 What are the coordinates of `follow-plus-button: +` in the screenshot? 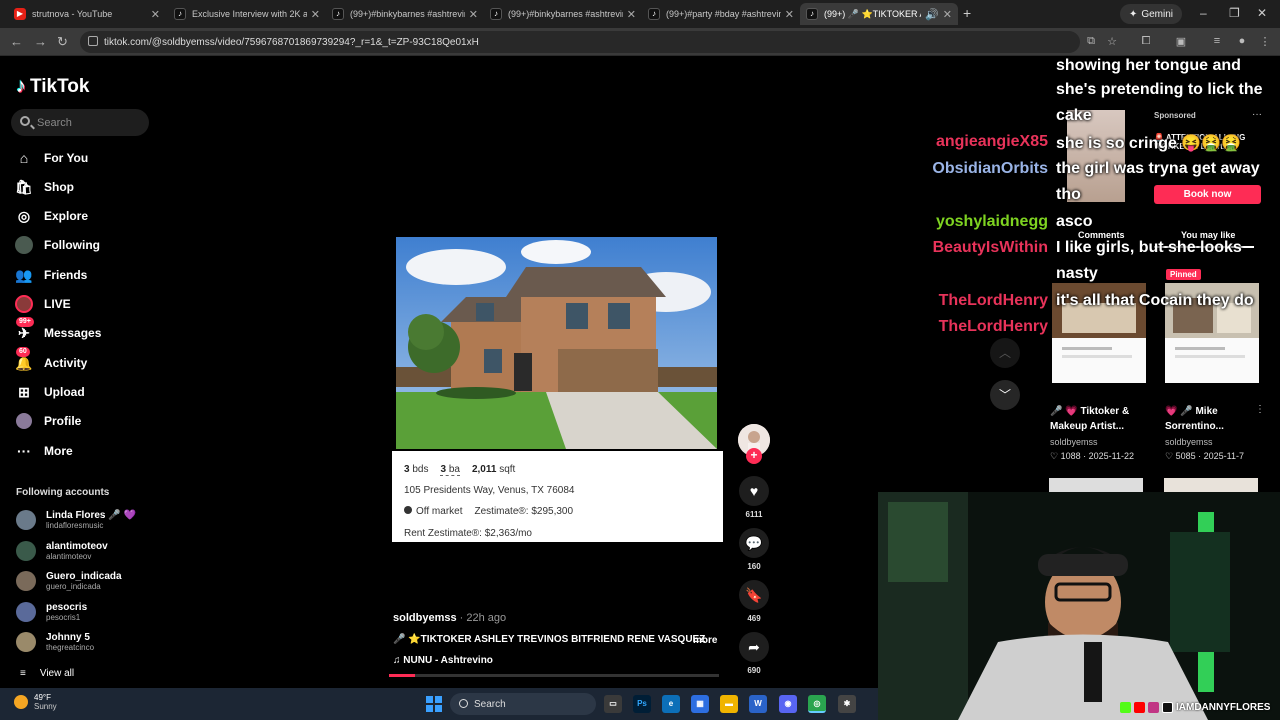 It's located at (754, 456).